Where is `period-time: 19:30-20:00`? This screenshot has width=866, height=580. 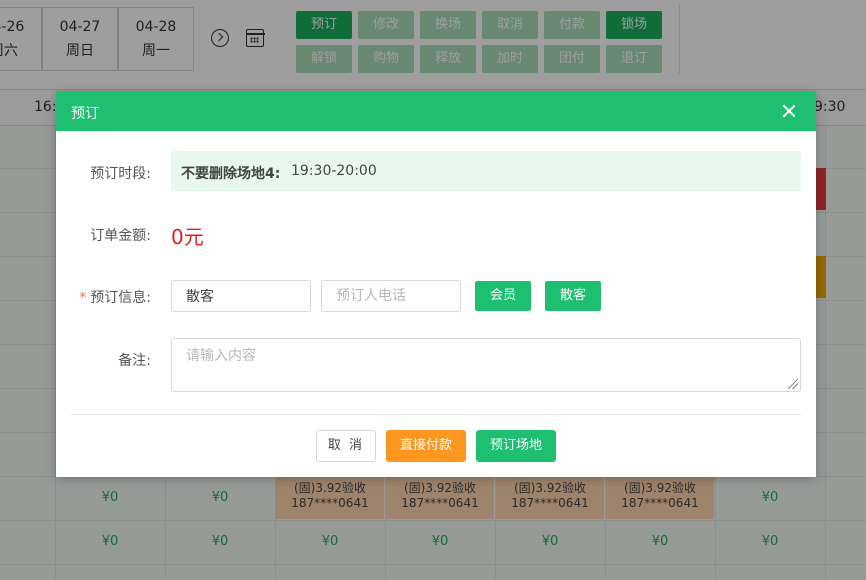
period-time: 19:30-20:00 is located at coordinates (334, 171).